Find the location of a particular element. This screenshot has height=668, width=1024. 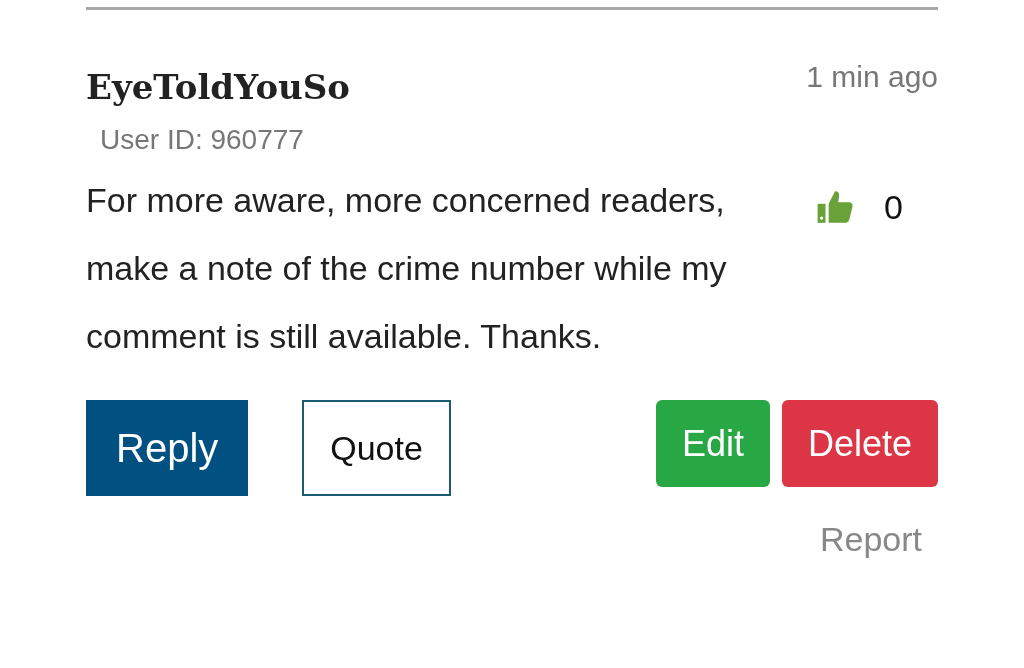

delete-button: Delete is located at coordinates (859, 443).